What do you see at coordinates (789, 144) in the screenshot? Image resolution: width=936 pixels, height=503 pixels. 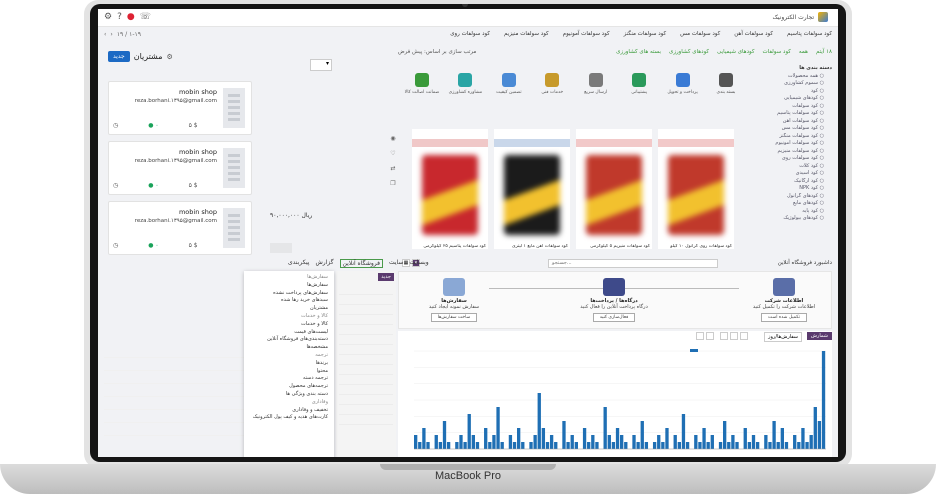 I see `tree-item: ○ کود سولفات آمونیوم` at bounding box center [789, 144].